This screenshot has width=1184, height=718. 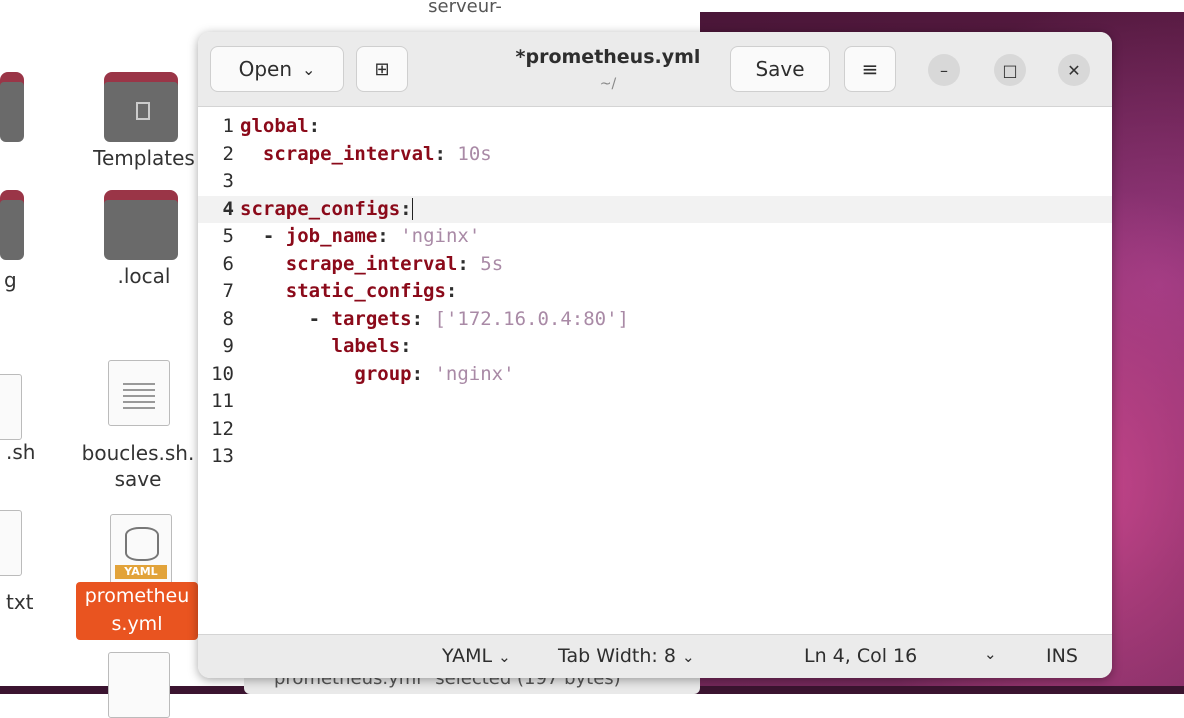 I want to click on yaml-file-icon: YAML, so click(x=141, y=550).